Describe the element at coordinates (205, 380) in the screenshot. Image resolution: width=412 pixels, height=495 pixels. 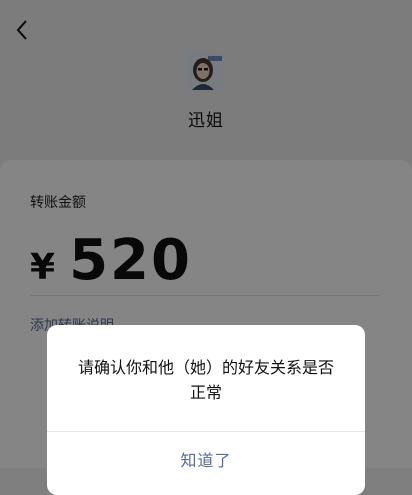
I see `dialog-message: 请确认你和他（她）的好友关系是否正常` at that location.